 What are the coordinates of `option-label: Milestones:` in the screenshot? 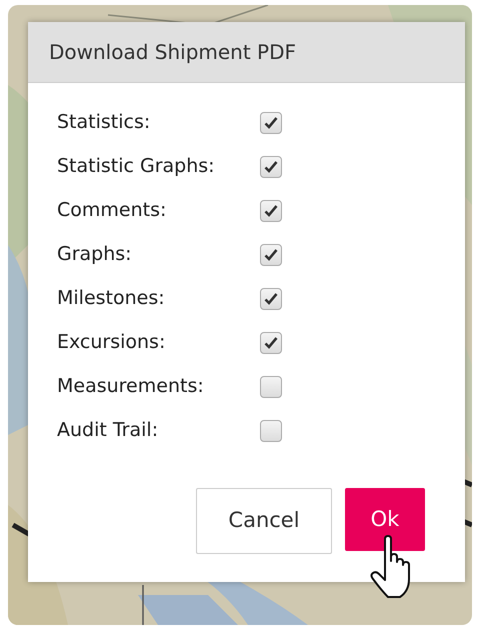 It's located at (111, 299).